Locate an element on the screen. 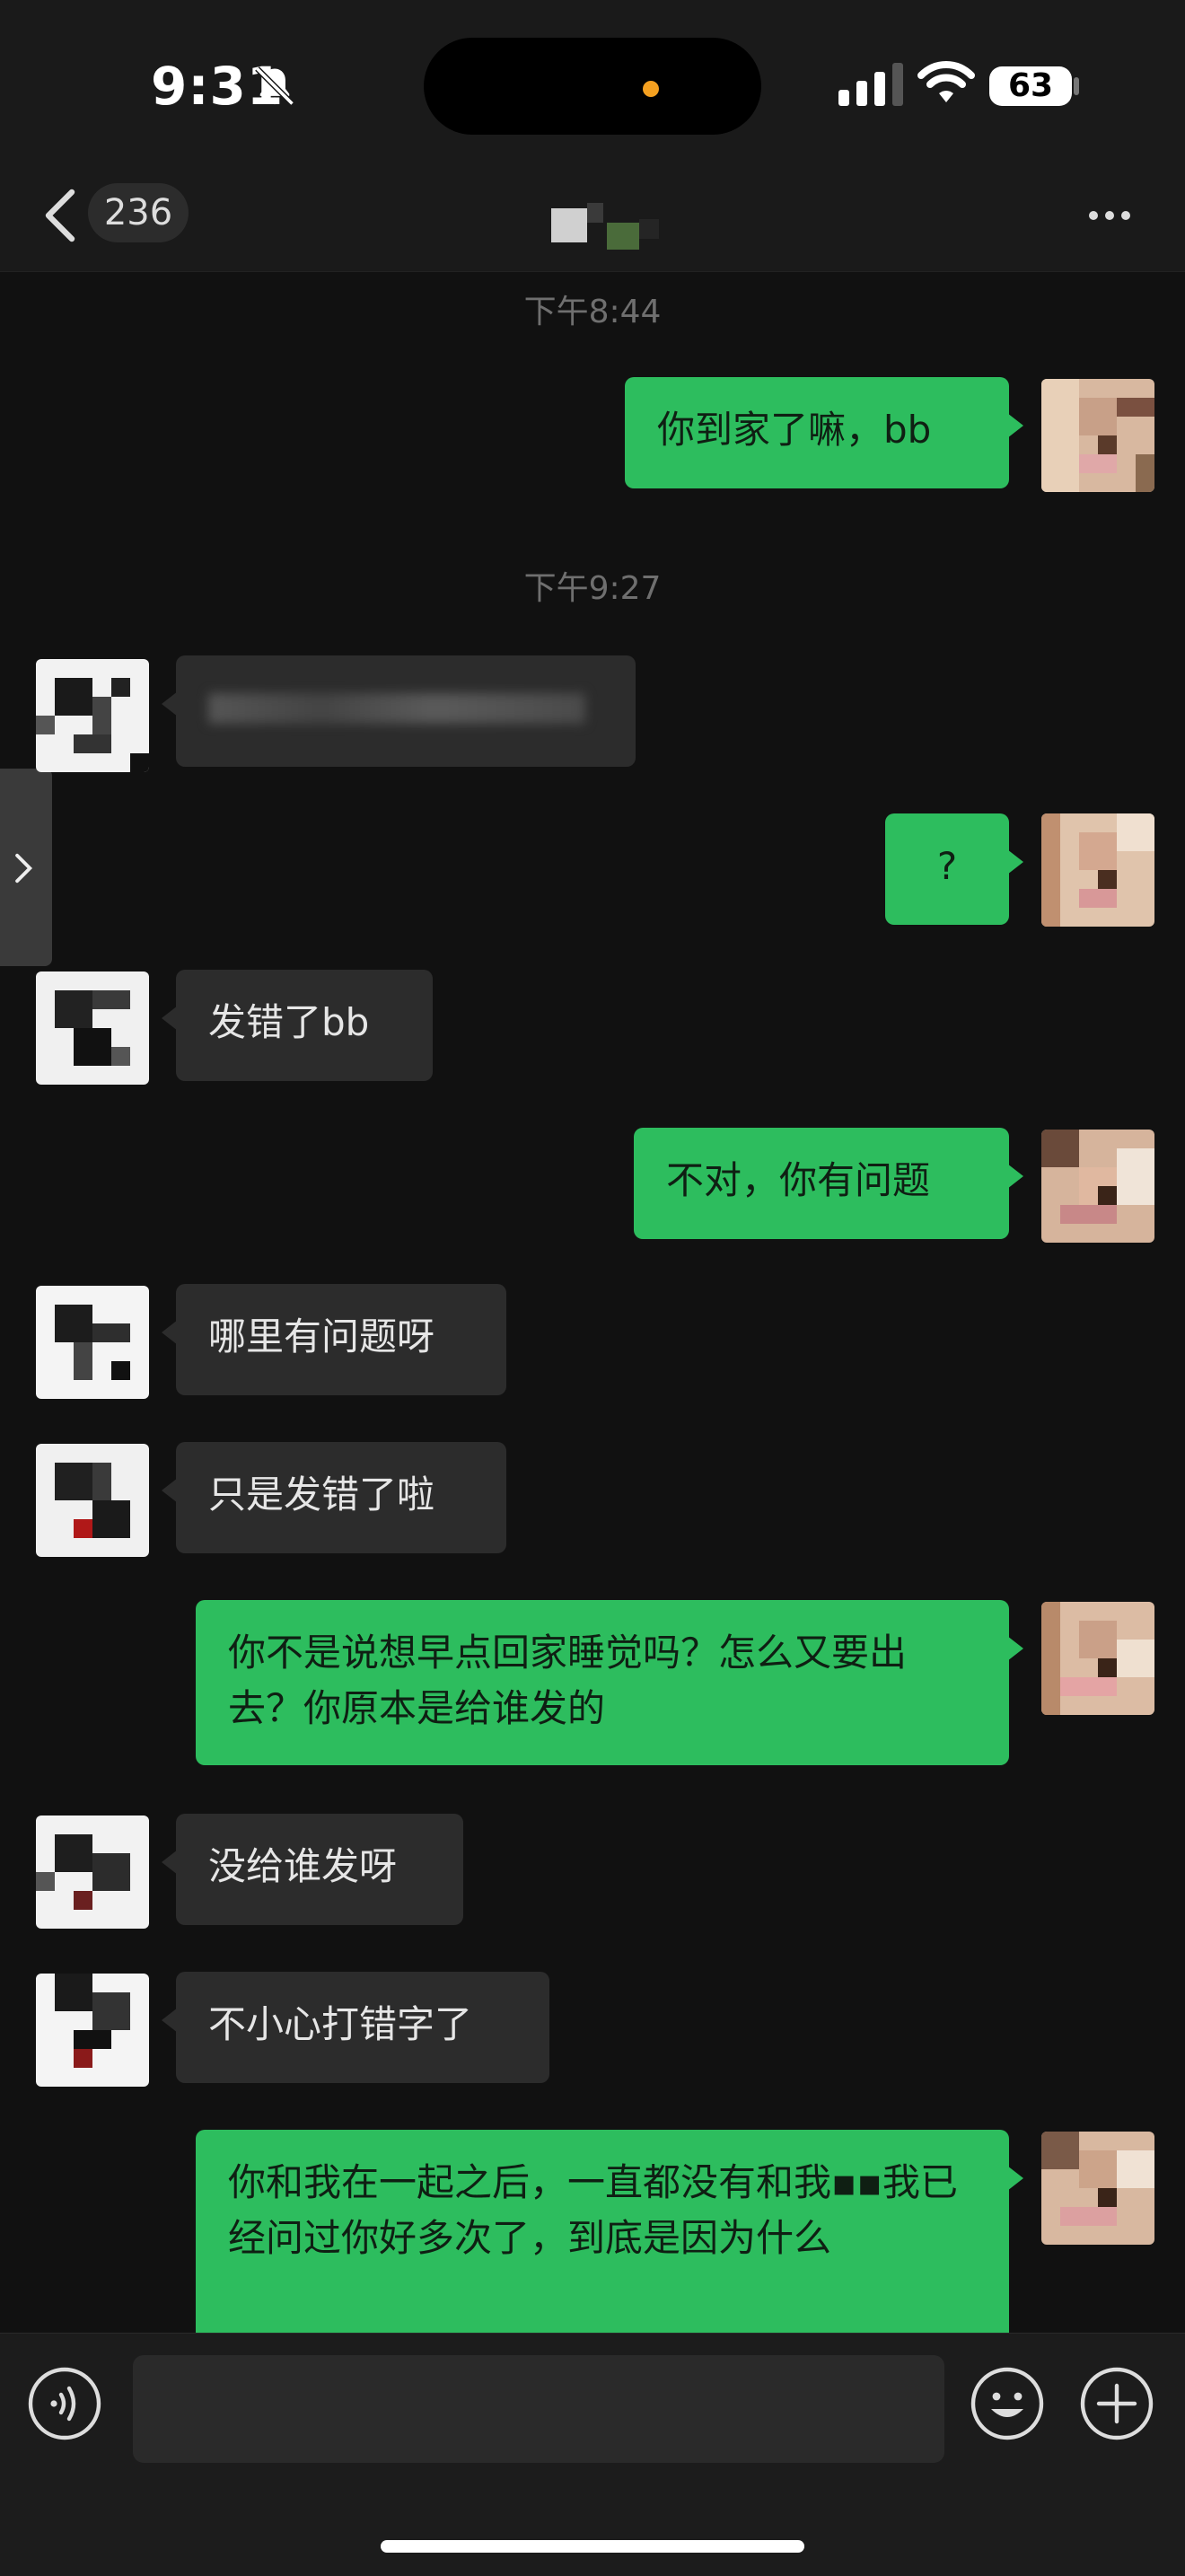  message-bubble-out: 你和我在一起之后，一直都没有和我▪▪我已经问过你好多次了，到底是因为什么 is located at coordinates (609, 2242).